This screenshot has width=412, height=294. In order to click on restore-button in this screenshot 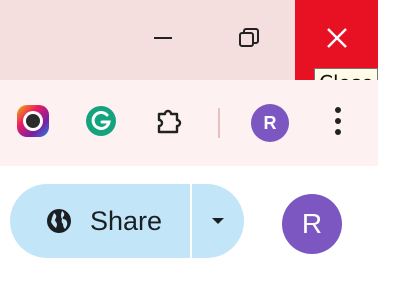, I will do `click(249, 40)`.